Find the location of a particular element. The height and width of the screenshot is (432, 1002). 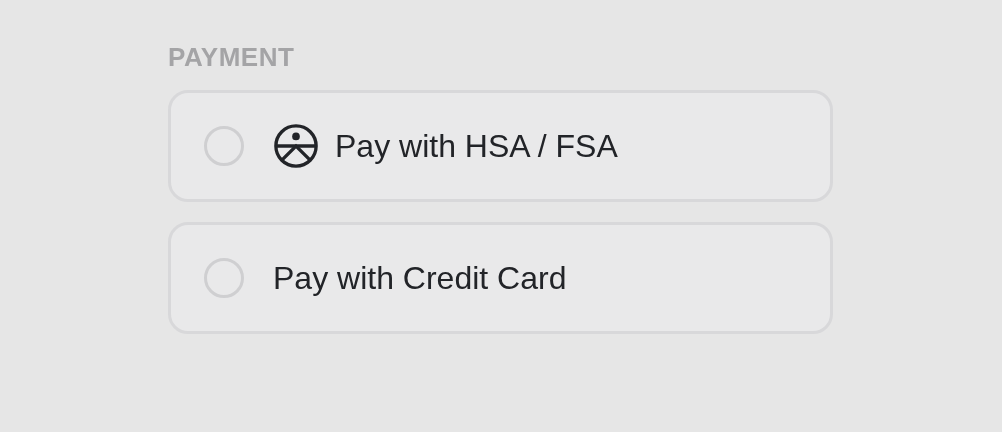

section-label: PAYMENT is located at coordinates (231, 57).